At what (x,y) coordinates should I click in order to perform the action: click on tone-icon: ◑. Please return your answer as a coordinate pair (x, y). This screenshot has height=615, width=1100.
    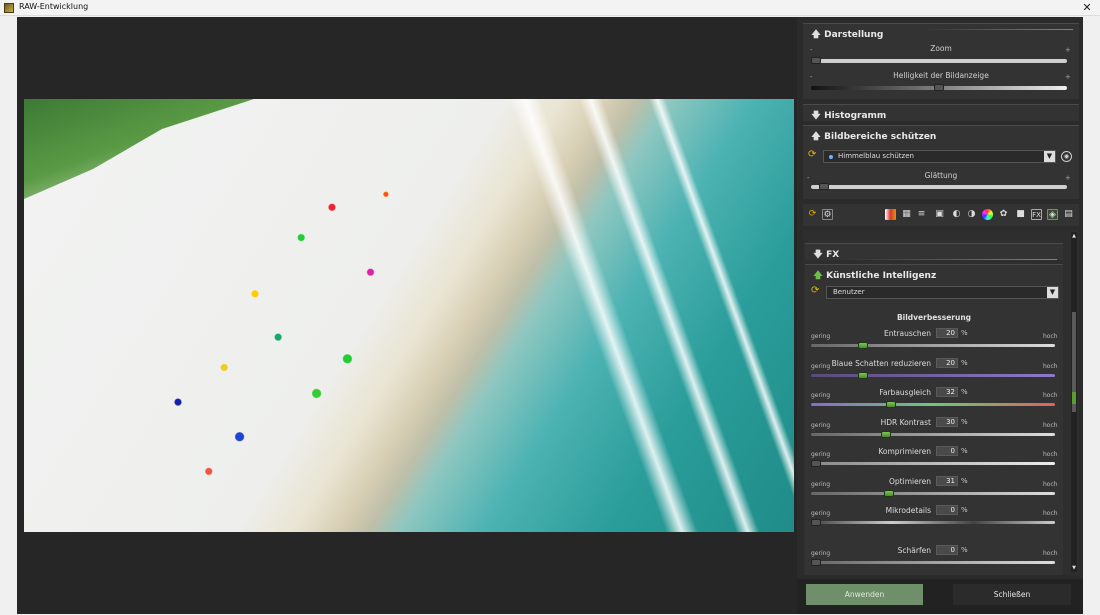
    Looking at the image, I should click on (971, 214).